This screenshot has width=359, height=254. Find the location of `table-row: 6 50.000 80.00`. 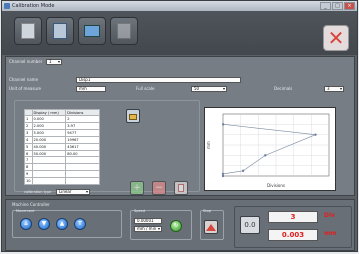

table-row: 6 50.000 80.00 is located at coordinates (62, 153).